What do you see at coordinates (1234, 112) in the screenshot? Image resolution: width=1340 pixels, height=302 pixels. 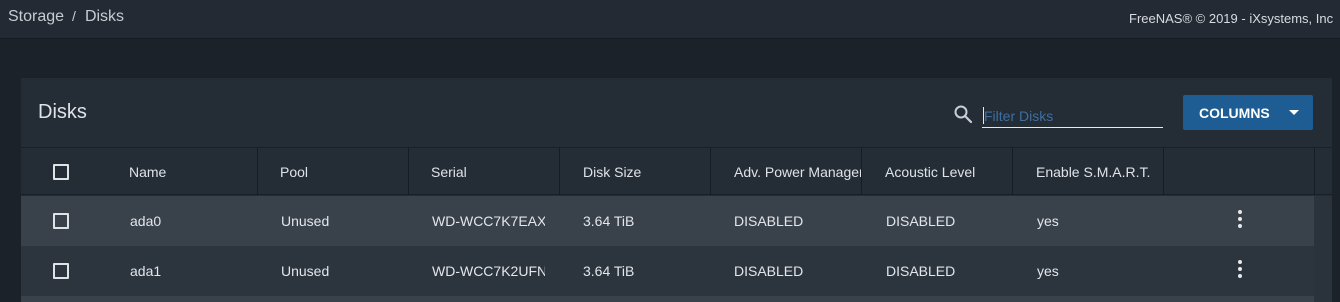 I see `columns-button-label: COLUMNS` at bounding box center [1234, 112].